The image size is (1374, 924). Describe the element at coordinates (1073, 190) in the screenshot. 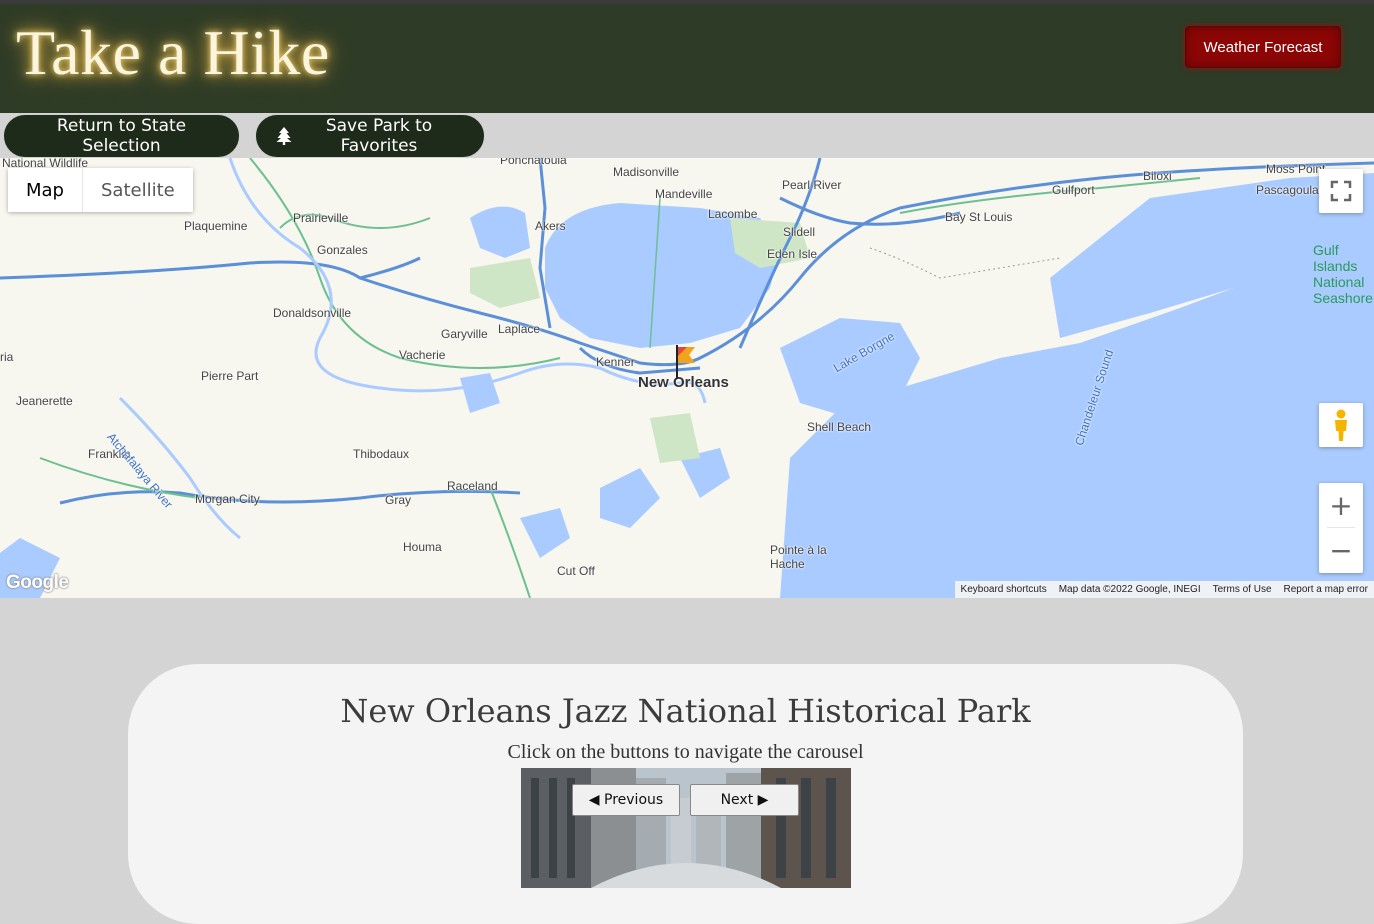

I see `map-label-gulfport: Gulfport` at that location.